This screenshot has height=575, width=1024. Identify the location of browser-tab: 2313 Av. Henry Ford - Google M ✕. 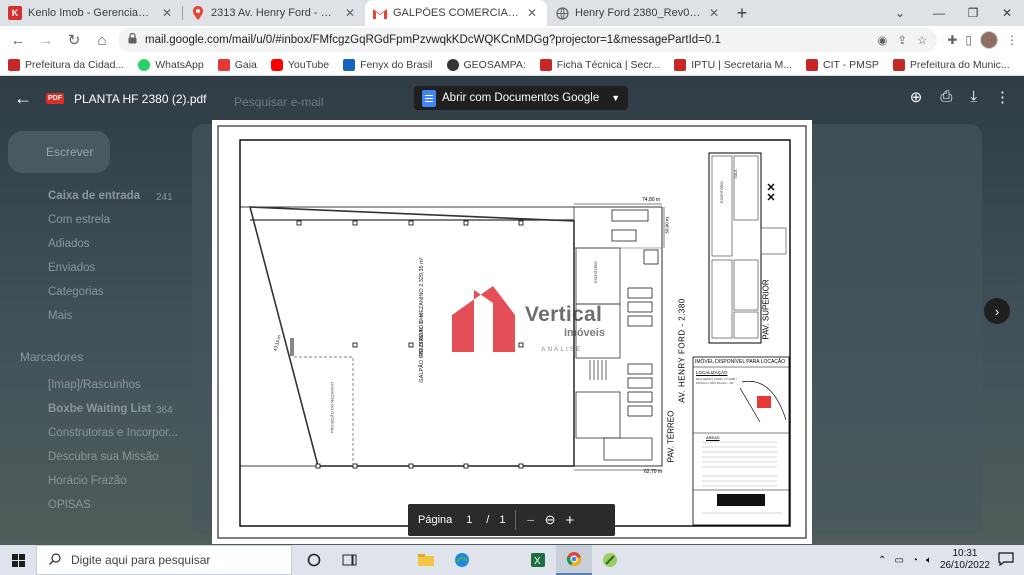
(274, 13).